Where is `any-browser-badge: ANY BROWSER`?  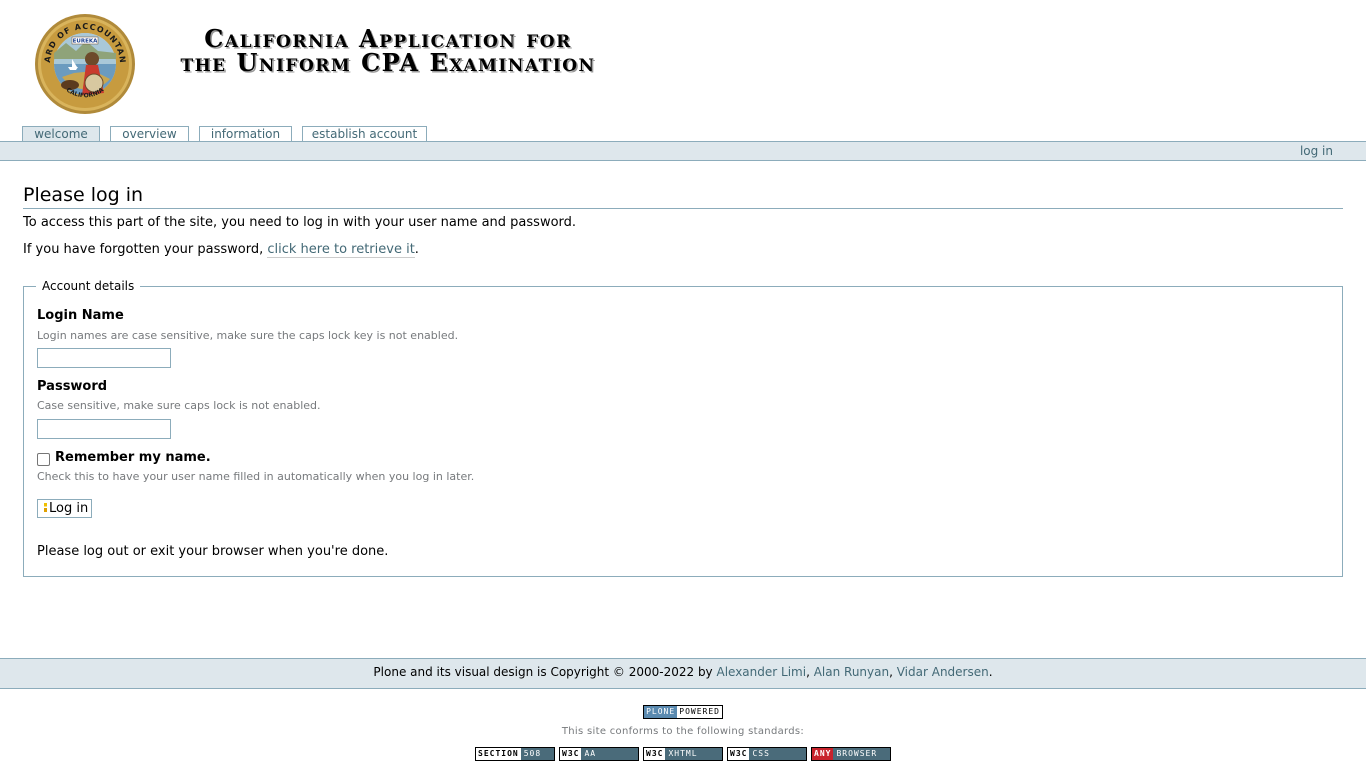
any-browser-badge: ANY BROWSER is located at coordinates (851, 754).